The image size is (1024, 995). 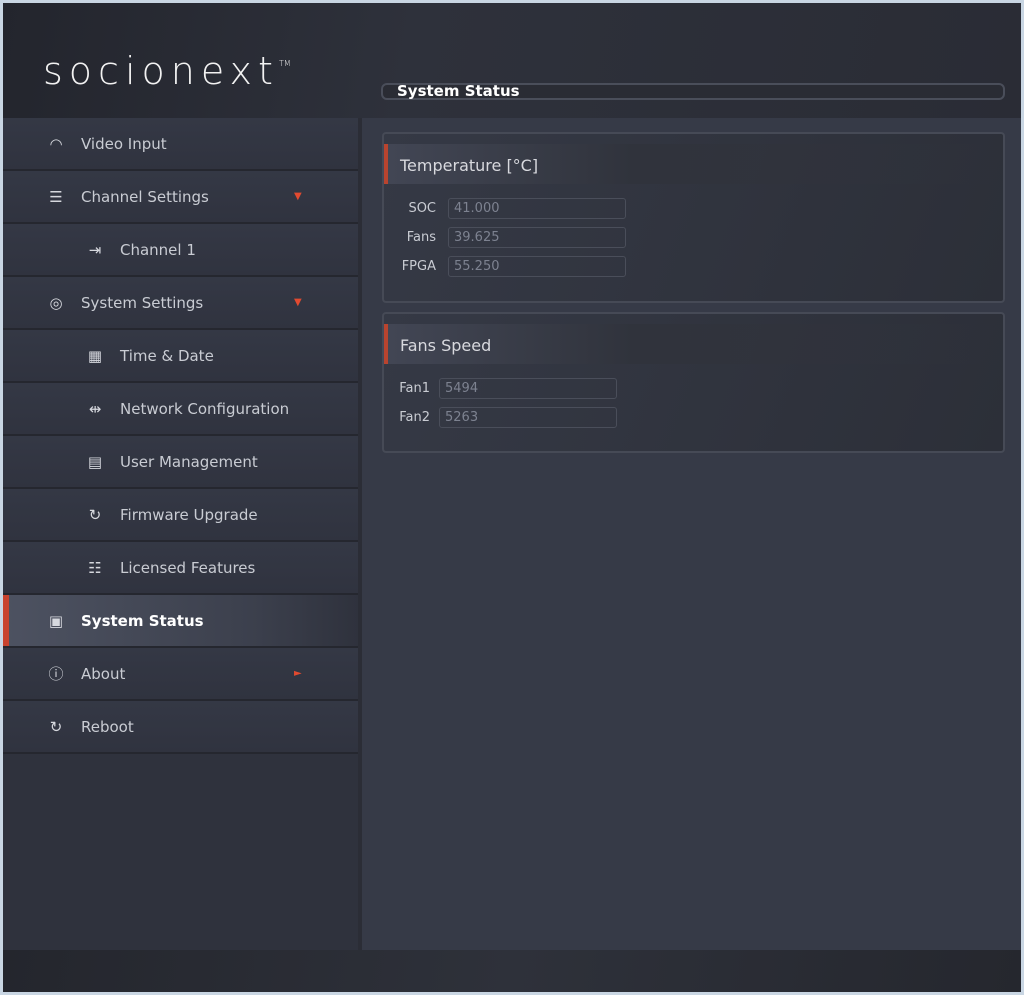 What do you see at coordinates (189, 514) in the screenshot?
I see `sidebar-item-label: Firmware Upgrade` at bounding box center [189, 514].